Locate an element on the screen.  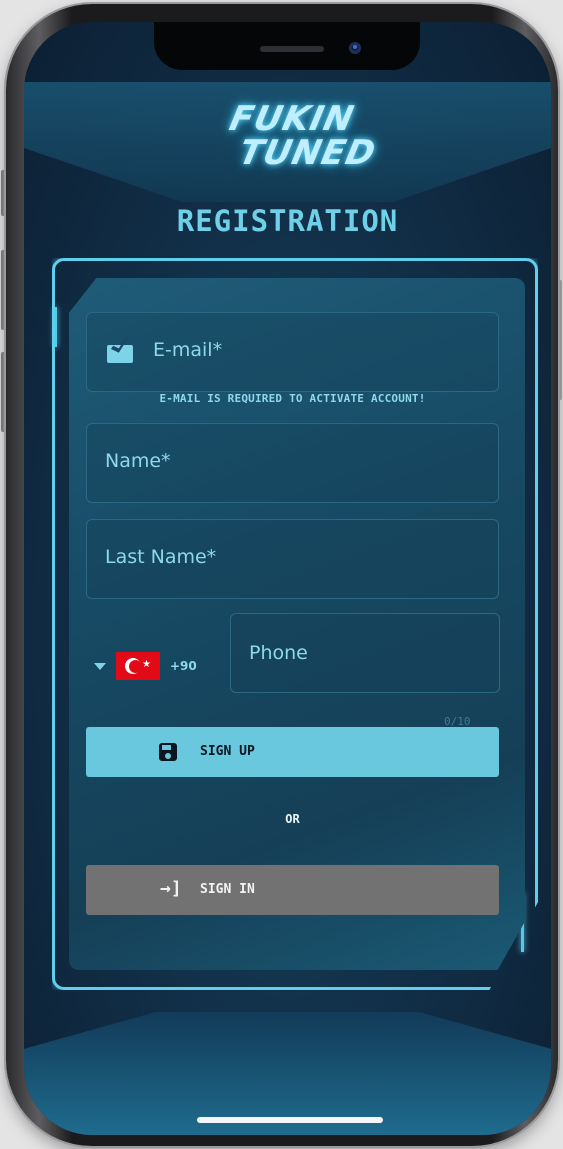
crescent-shape is located at coordinates (133, 666).